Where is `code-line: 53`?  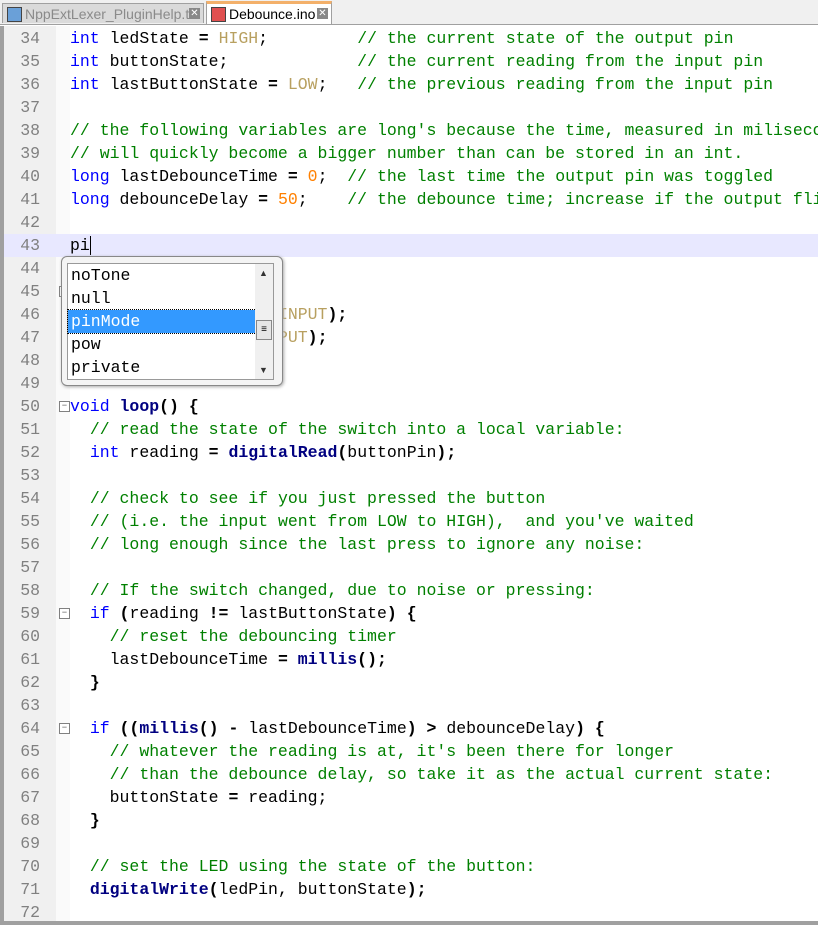 code-line: 53 is located at coordinates (411, 475).